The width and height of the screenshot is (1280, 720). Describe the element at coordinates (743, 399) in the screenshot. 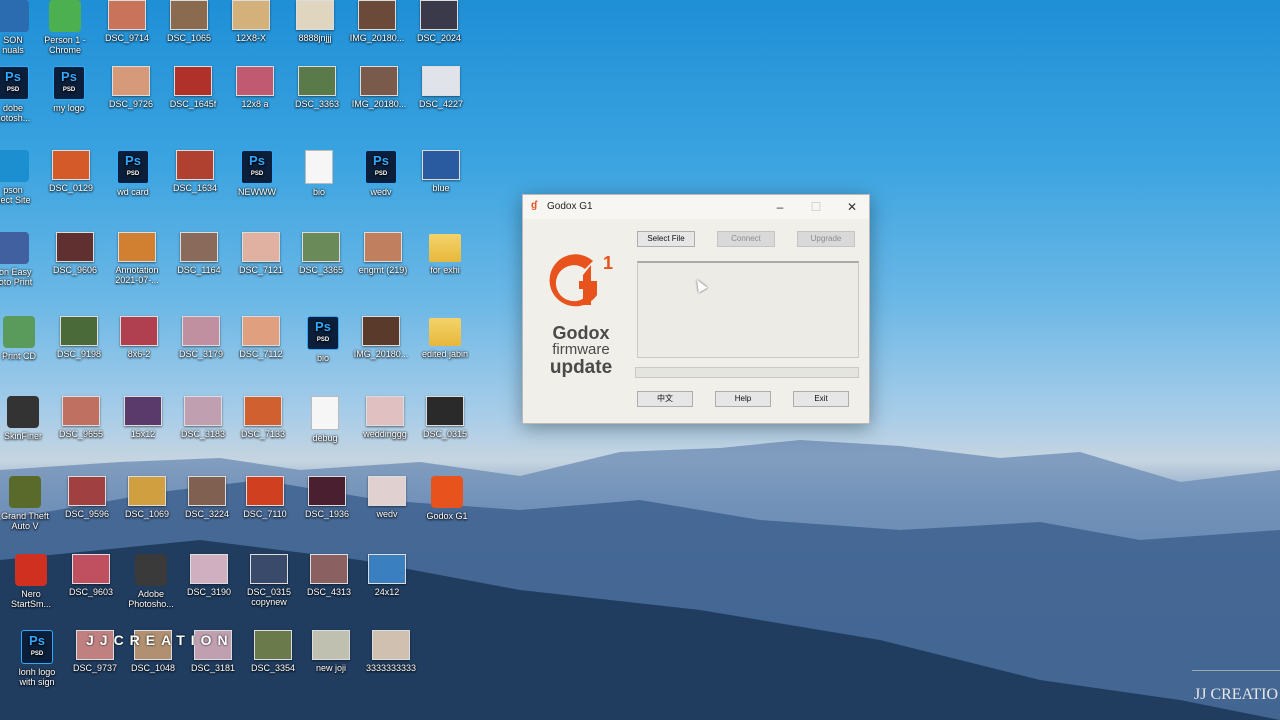

I see `help-button: Help` at that location.